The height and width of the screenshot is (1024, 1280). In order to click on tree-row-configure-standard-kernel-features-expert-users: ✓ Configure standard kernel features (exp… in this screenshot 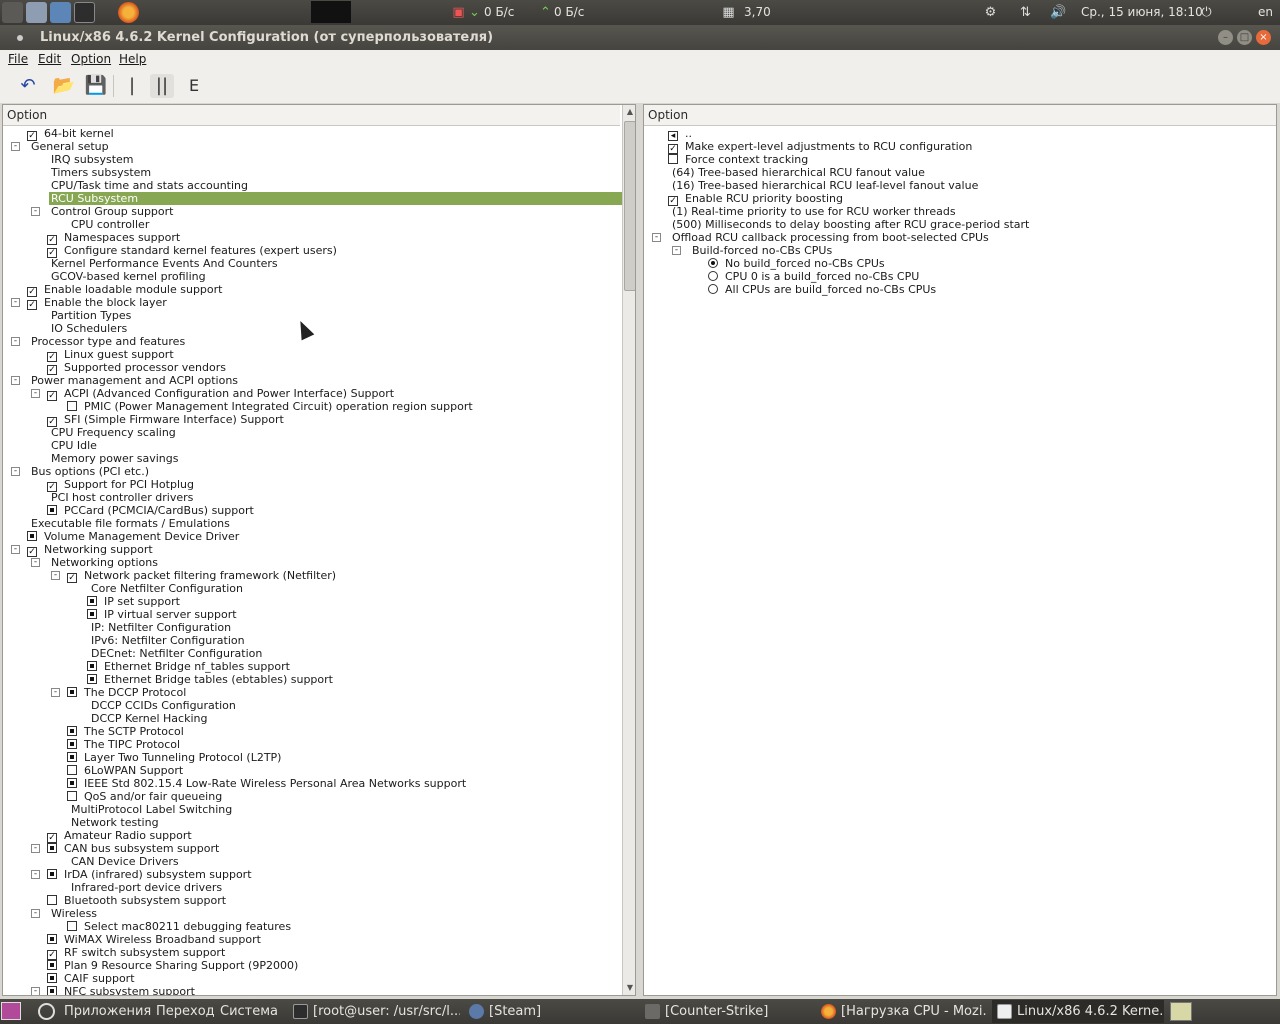, I will do `click(193, 251)`.